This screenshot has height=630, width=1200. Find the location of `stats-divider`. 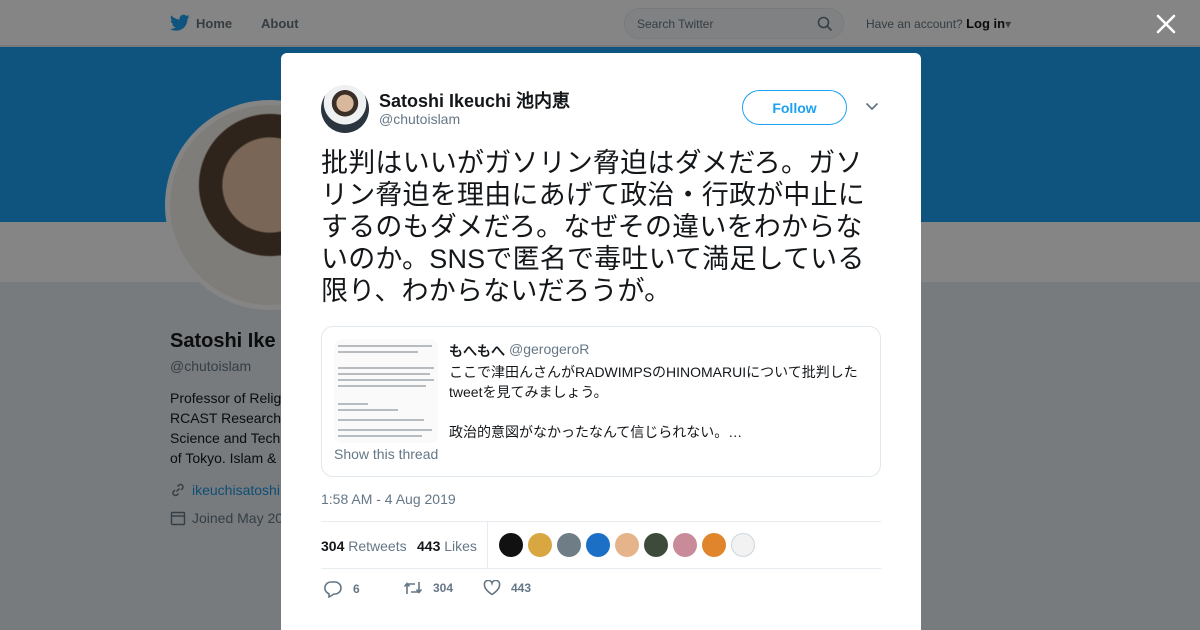

stats-divider is located at coordinates (487, 545).